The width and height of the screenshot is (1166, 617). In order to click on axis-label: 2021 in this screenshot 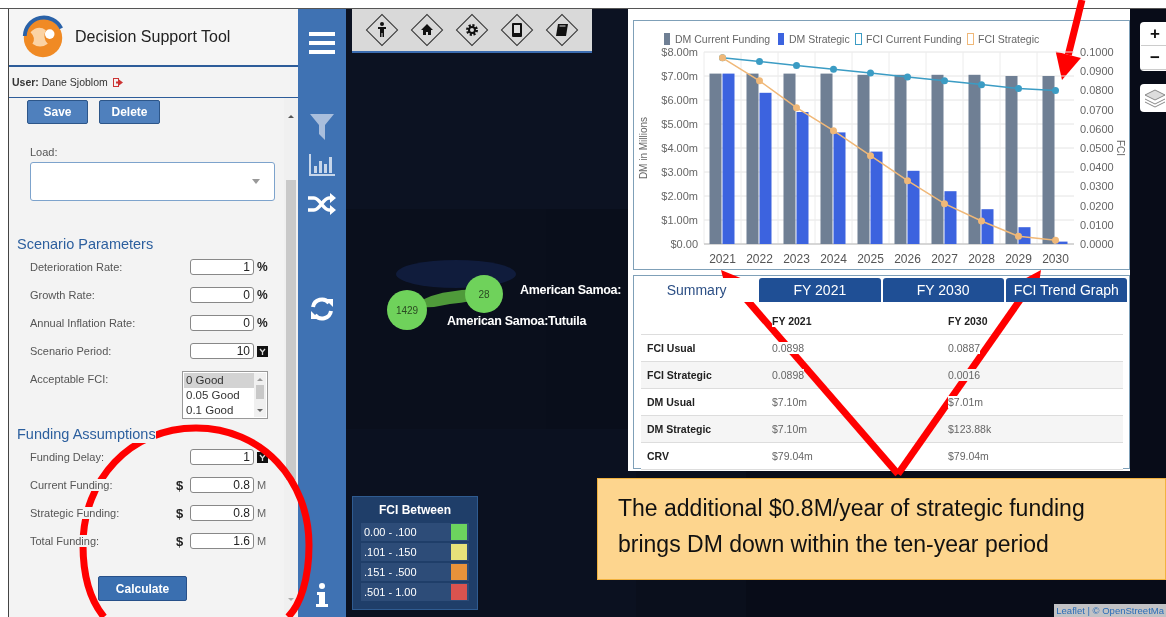, I will do `click(722, 259)`.